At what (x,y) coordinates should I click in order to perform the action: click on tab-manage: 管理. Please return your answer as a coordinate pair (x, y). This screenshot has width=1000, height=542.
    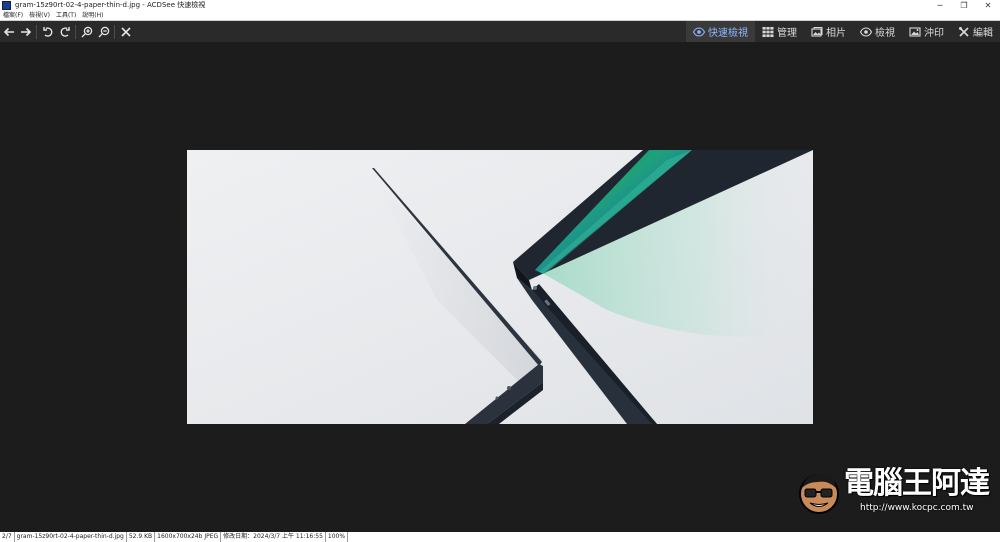
    Looking at the image, I should click on (779, 31).